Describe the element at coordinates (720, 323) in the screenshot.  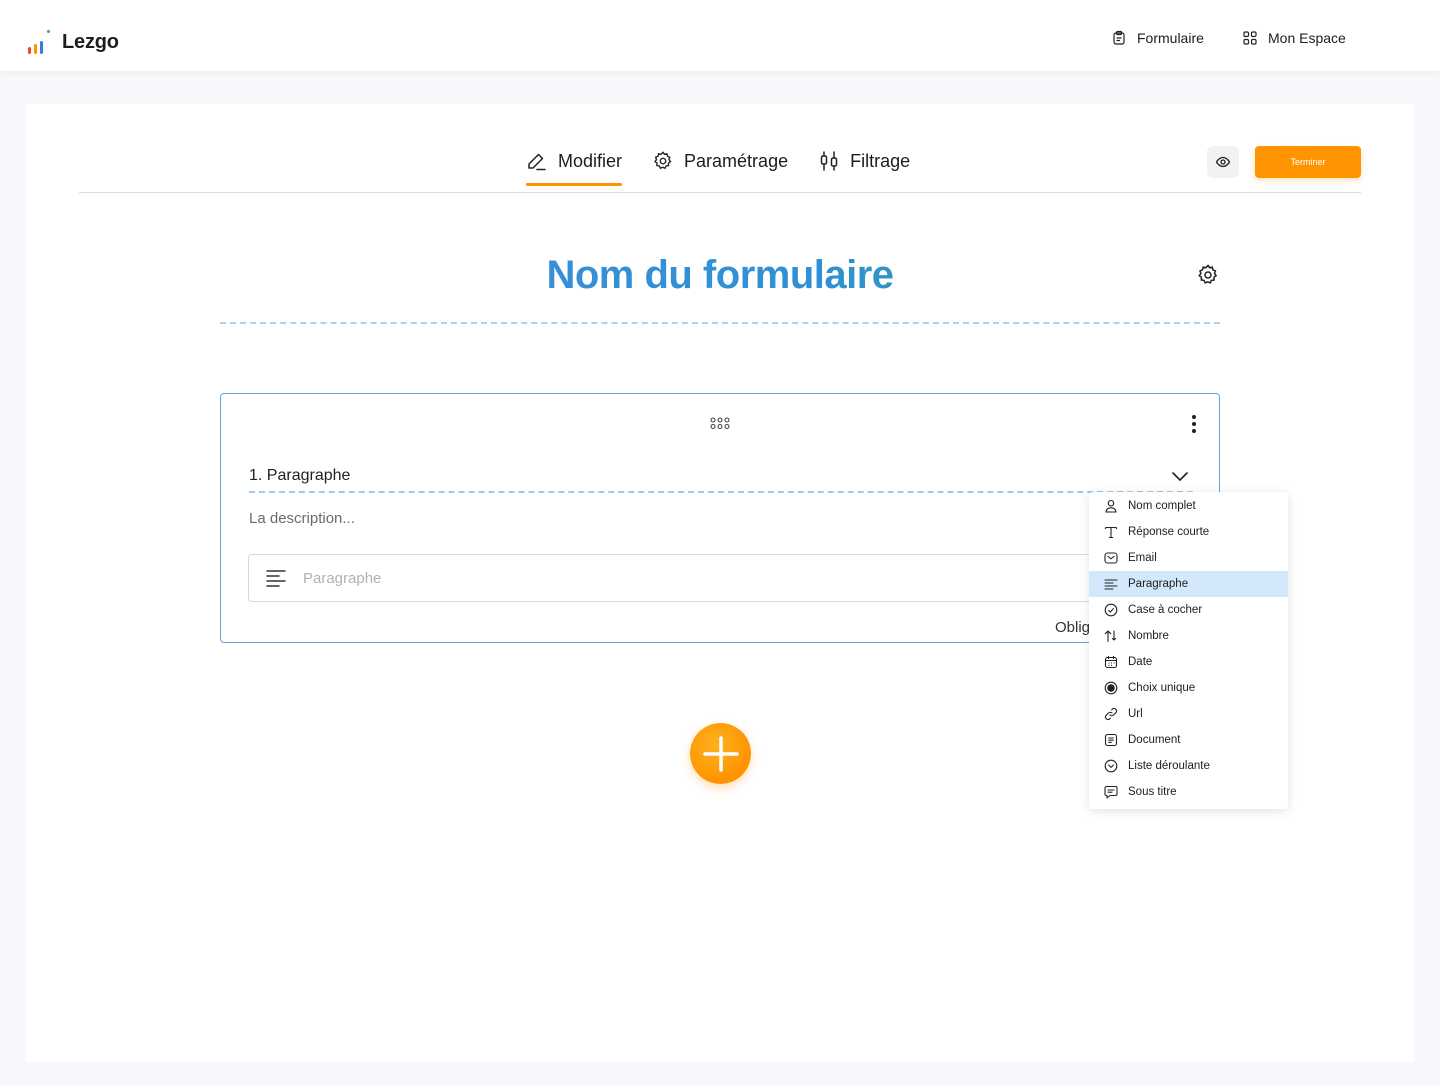
I see `title-underline` at that location.